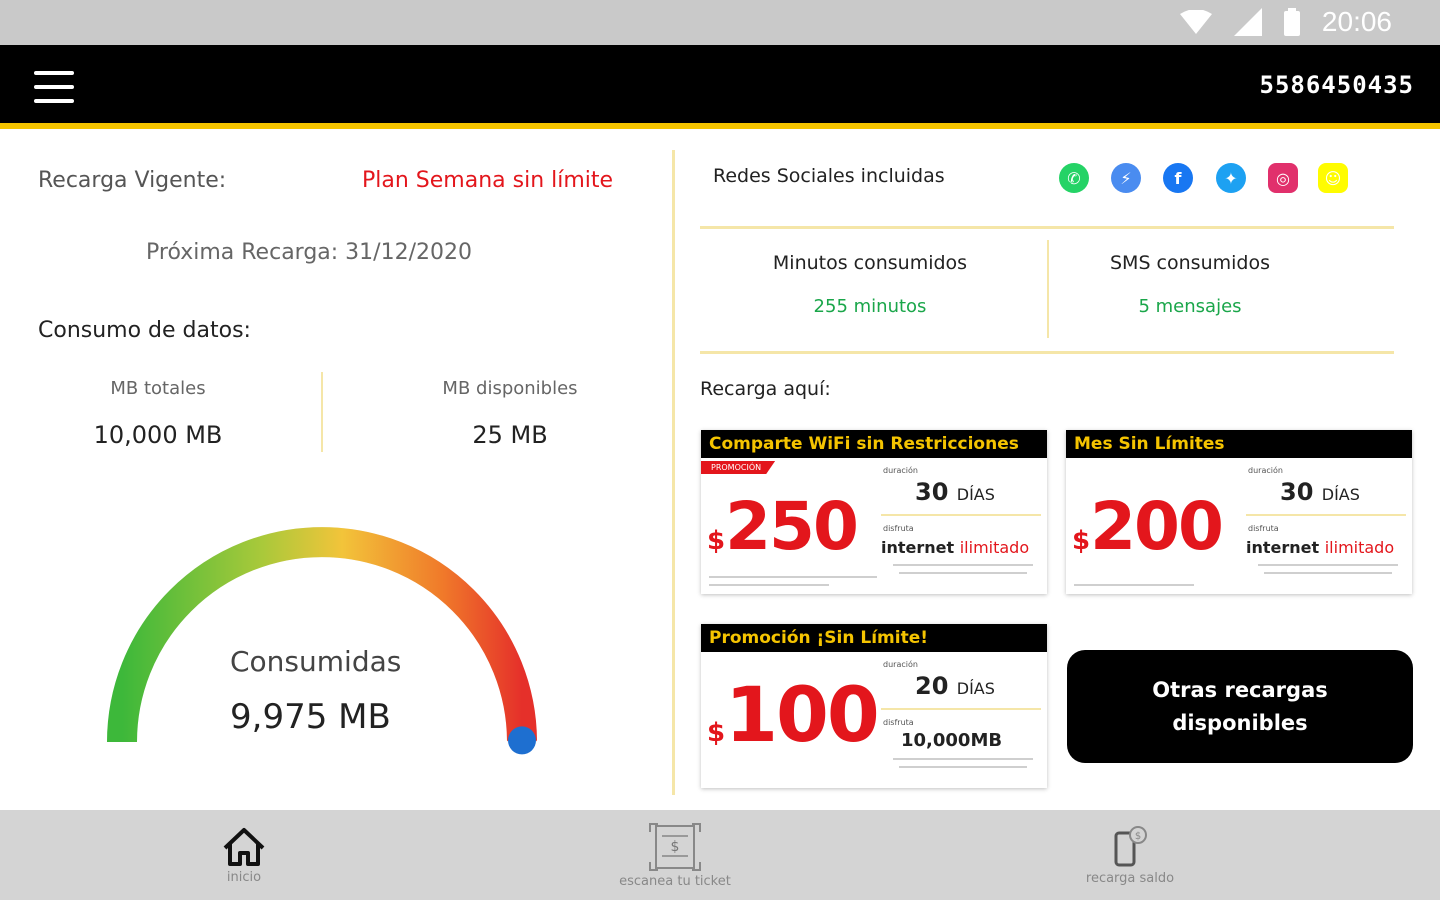 The image size is (1440, 900). Describe the element at coordinates (765, 389) in the screenshot. I see `recharge-title: Recarga aquí:` at that location.